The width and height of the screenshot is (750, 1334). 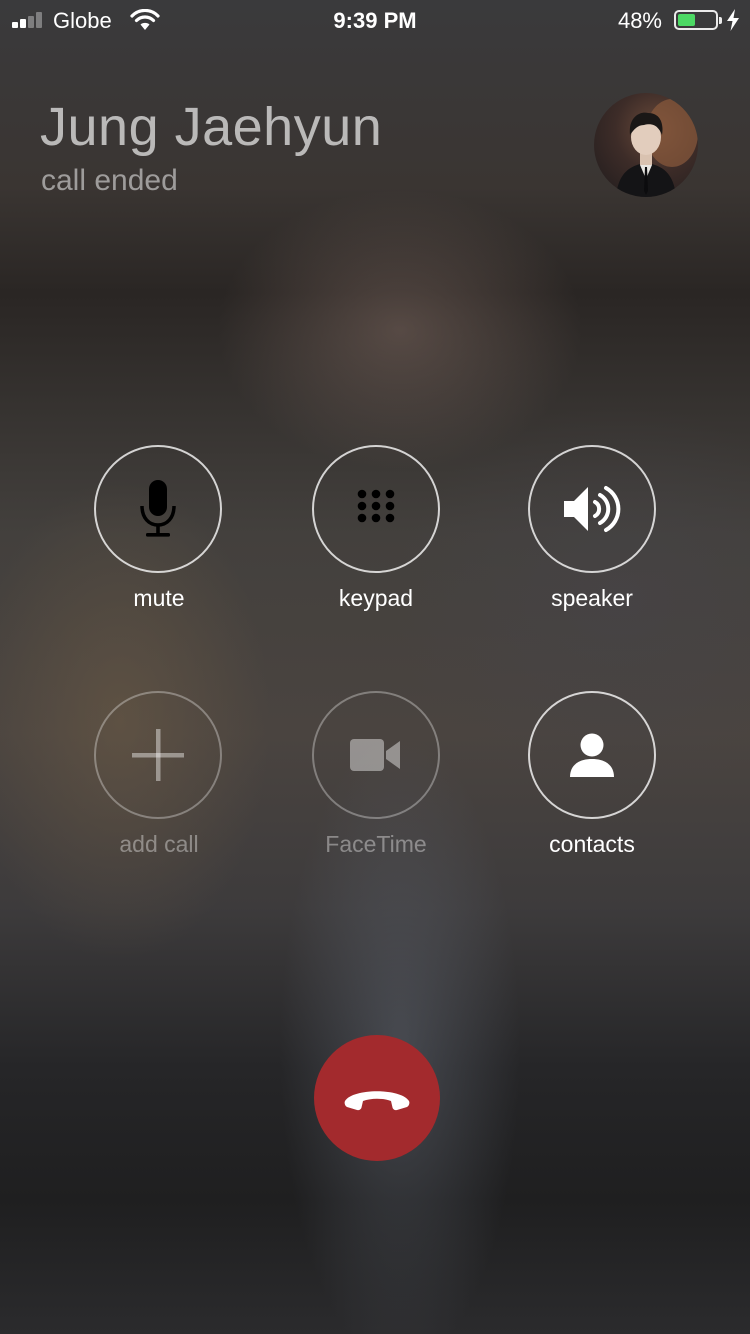 I want to click on keypad-label: keypad, so click(x=376, y=598).